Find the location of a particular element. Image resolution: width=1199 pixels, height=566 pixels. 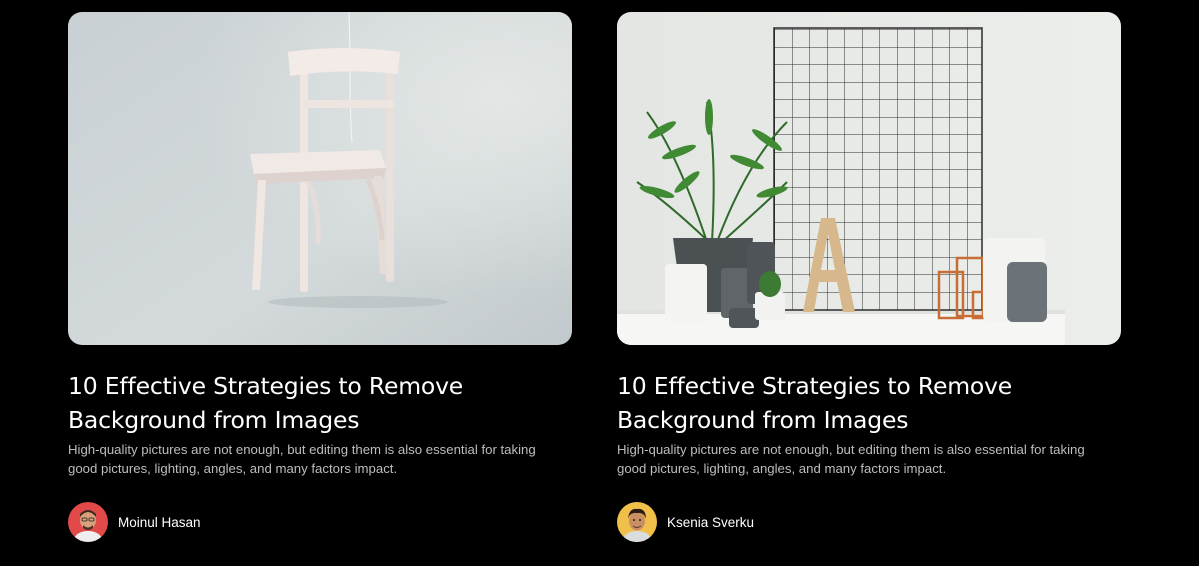

post-author: Moinul Hasan is located at coordinates (320, 522).